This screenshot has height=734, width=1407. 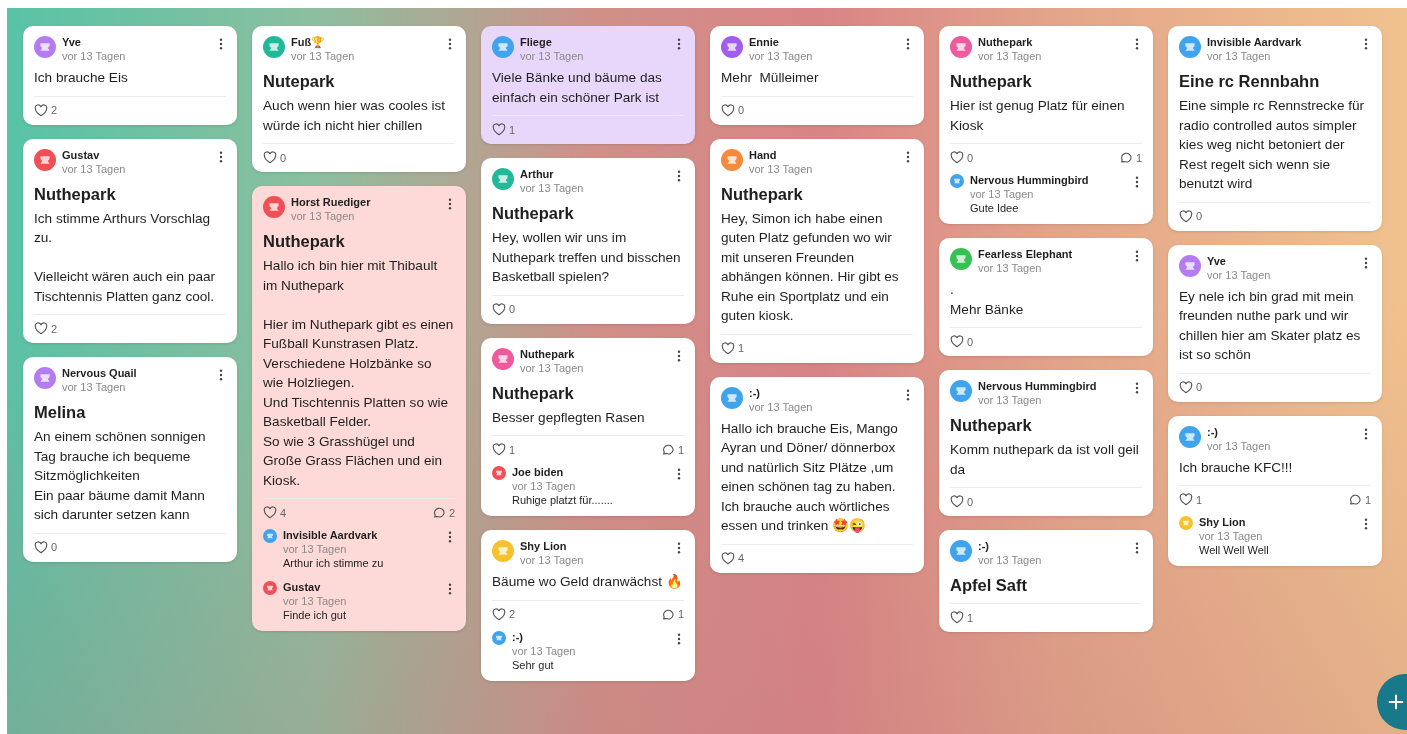 What do you see at coordinates (130, 459) in the screenshot?
I see `post-card: Nervous Quail vor 13 Tagen Melina An einem schönen sonnigen Tag brauche ich bequeme Sitzmöglichkeiten Ein paar bäume damit Mann sich darunter setzen kann 0` at bounding box center [130, 459].